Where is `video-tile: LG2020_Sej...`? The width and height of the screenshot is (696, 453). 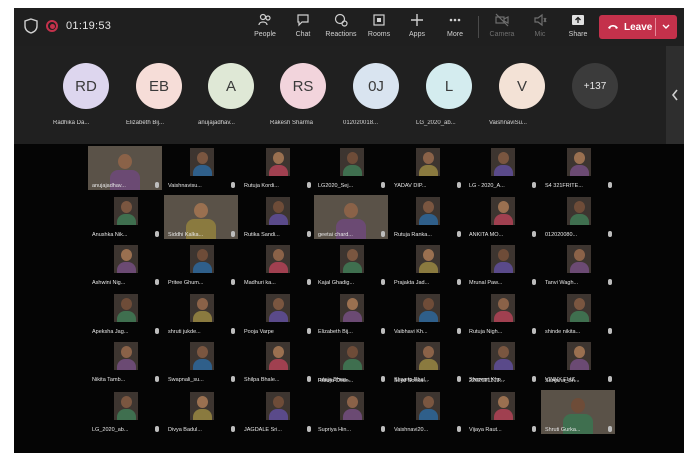 video-tile: LG2020_Sej... is located at coordinates (351, 168).